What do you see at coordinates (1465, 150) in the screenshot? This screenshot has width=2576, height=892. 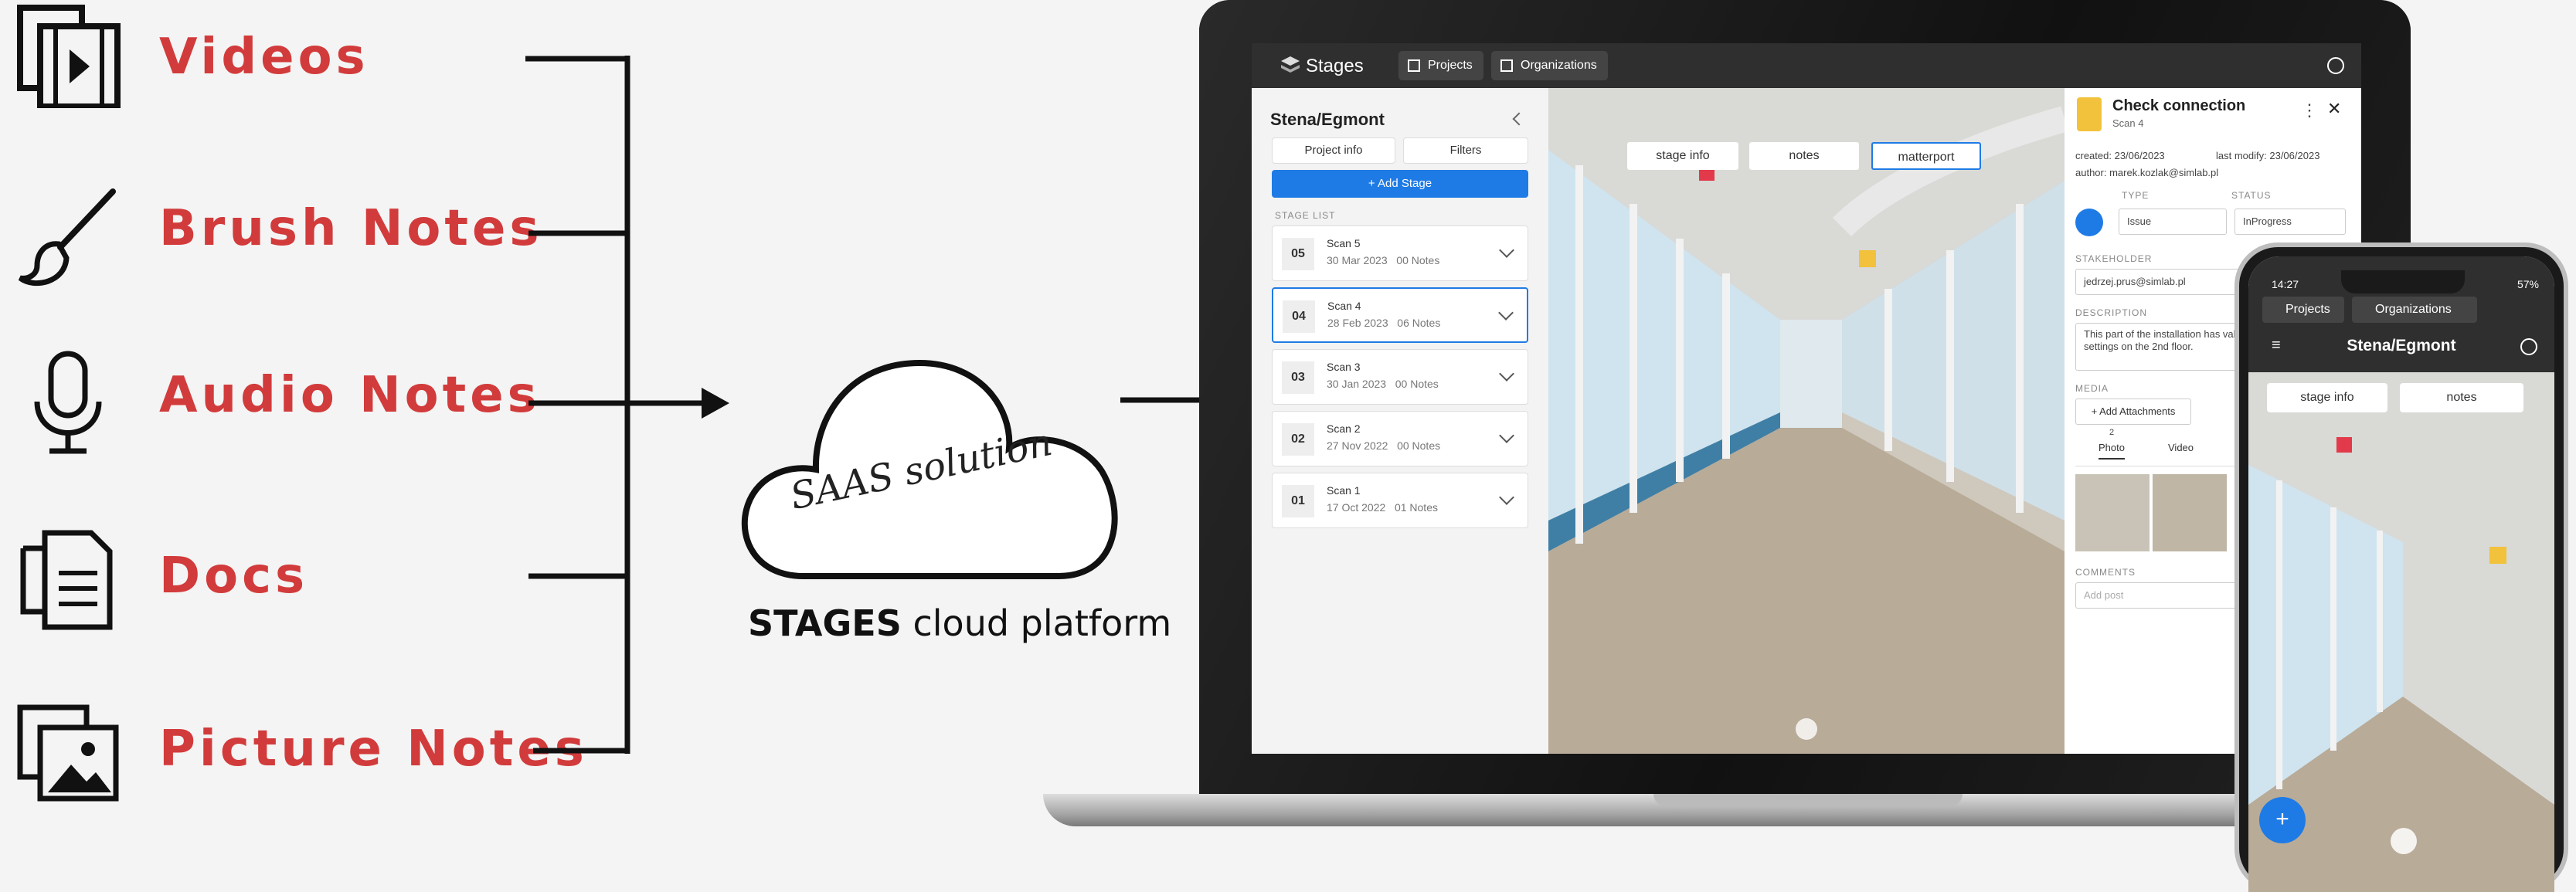 I see `filters-button: Filters` at bounding box center [1465, 150].